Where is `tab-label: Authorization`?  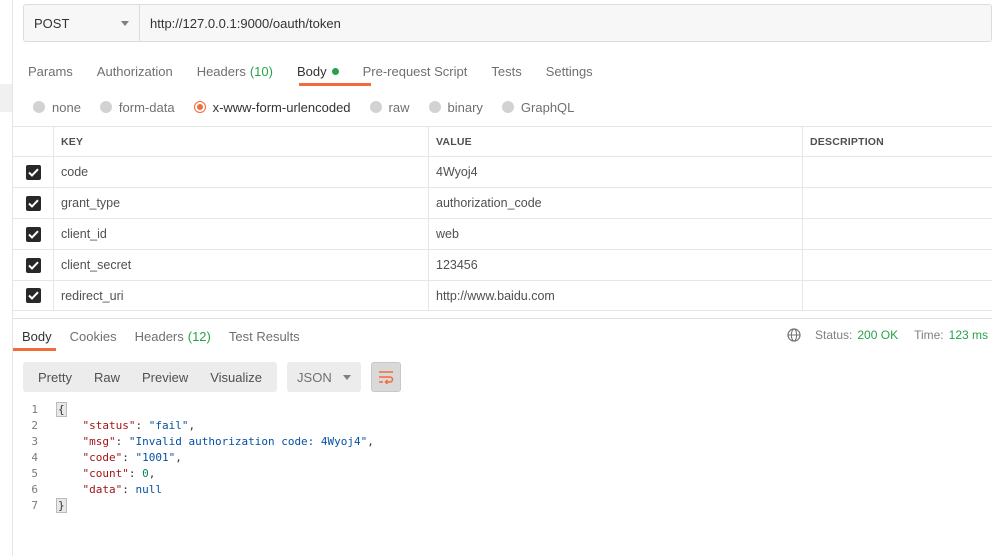 tab-label: Authorization is located at coordinates (134, 71).